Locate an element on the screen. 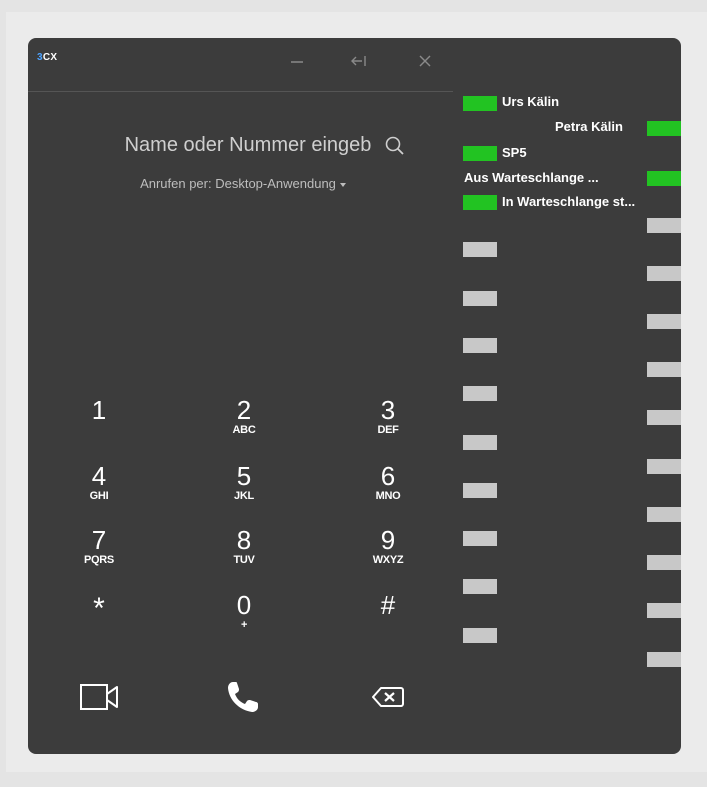  keypad-key-0: 0 + is located at coordinates (244, 611).